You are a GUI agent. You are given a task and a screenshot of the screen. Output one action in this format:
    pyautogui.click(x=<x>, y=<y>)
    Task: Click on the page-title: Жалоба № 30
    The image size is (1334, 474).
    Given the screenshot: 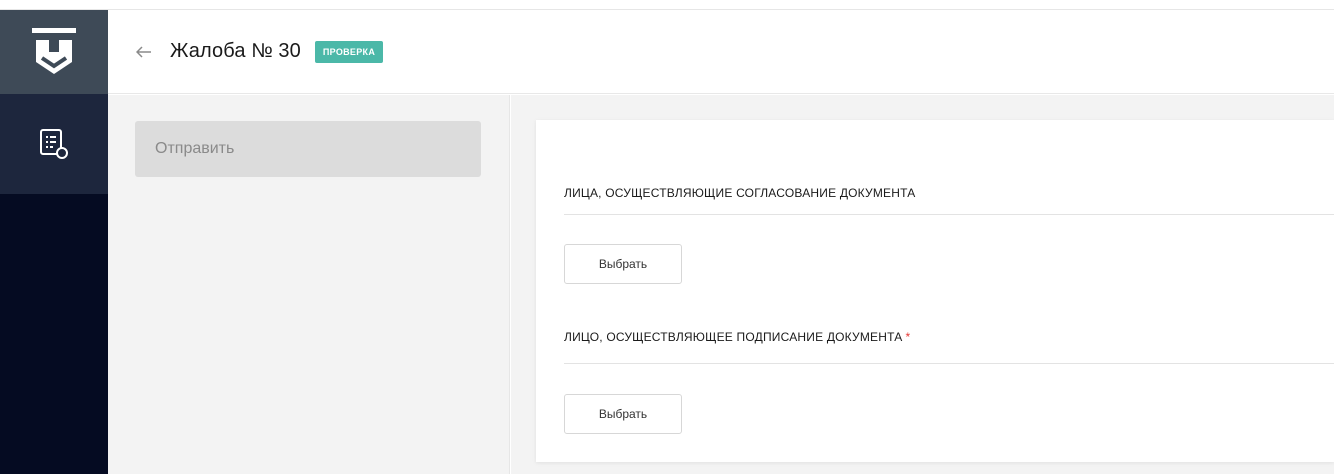 What is the action you would take?
    pyautogui.click(x=235, y=51)
    